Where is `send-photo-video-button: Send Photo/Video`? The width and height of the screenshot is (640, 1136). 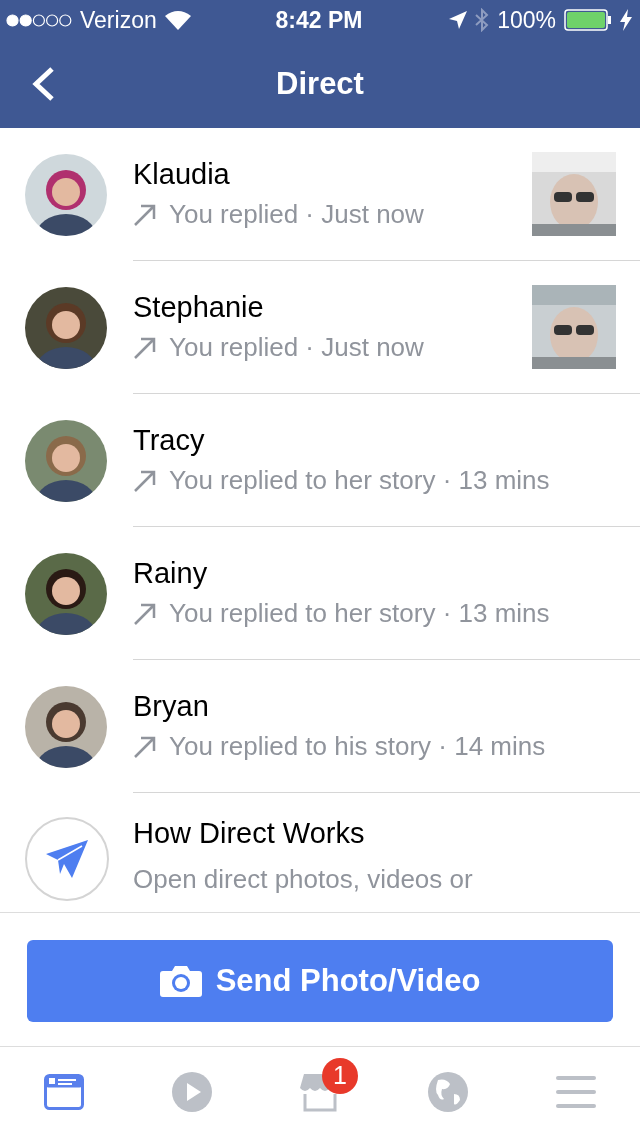
send-photo-video-button: Send Photo/Video is located at coordinates (320, 981).